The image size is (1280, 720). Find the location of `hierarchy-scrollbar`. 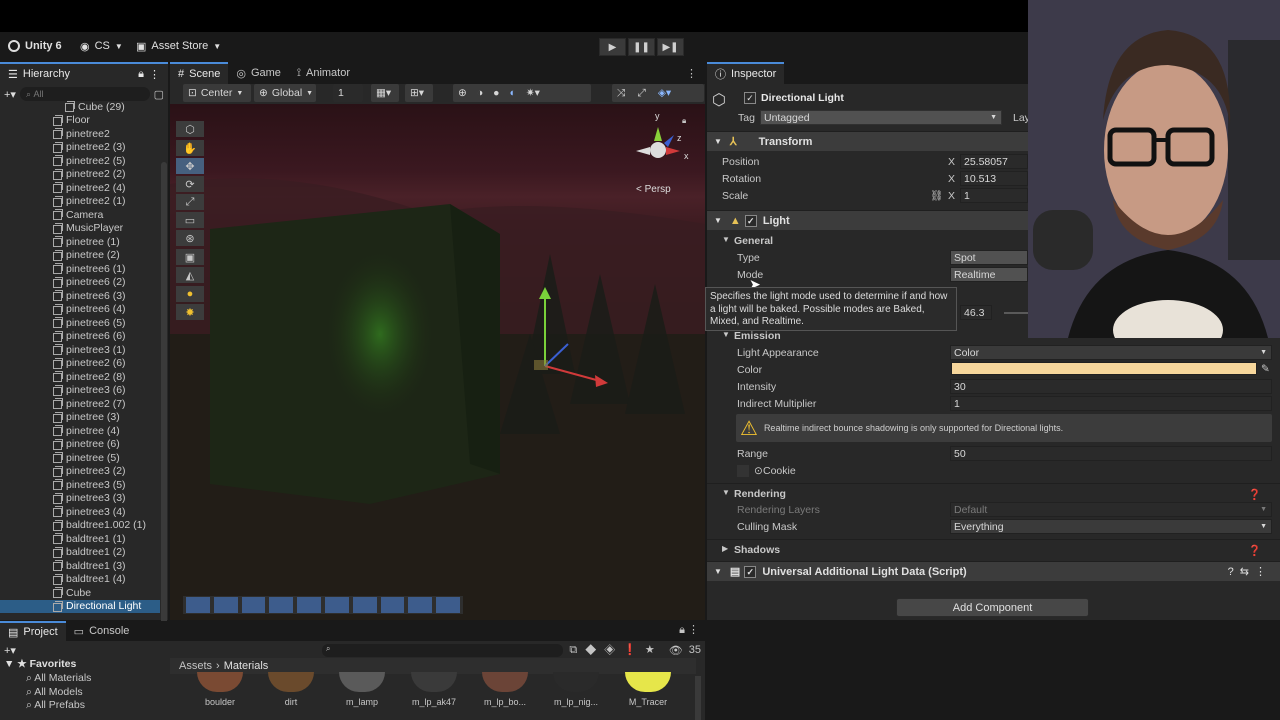

hierarchy-scrollbar is located at coordinates (164, 397).